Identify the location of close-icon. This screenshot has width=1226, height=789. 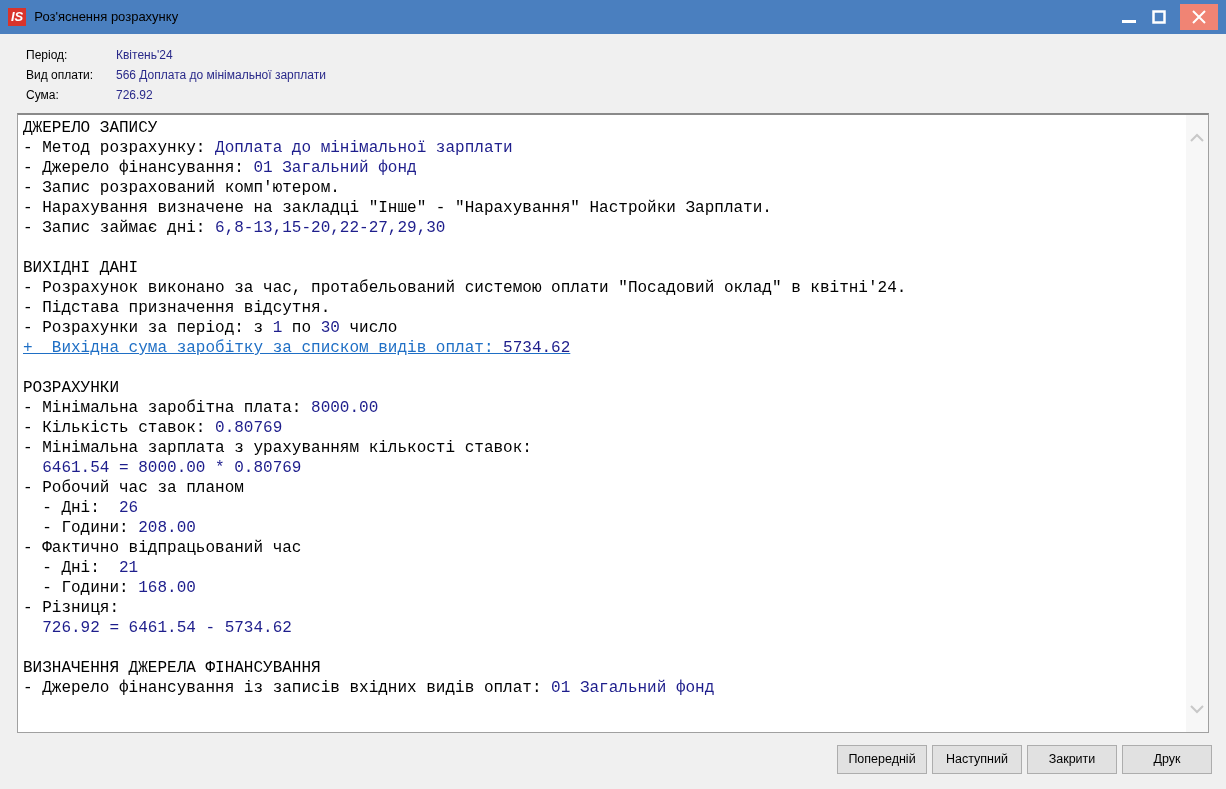
(1199, 17).